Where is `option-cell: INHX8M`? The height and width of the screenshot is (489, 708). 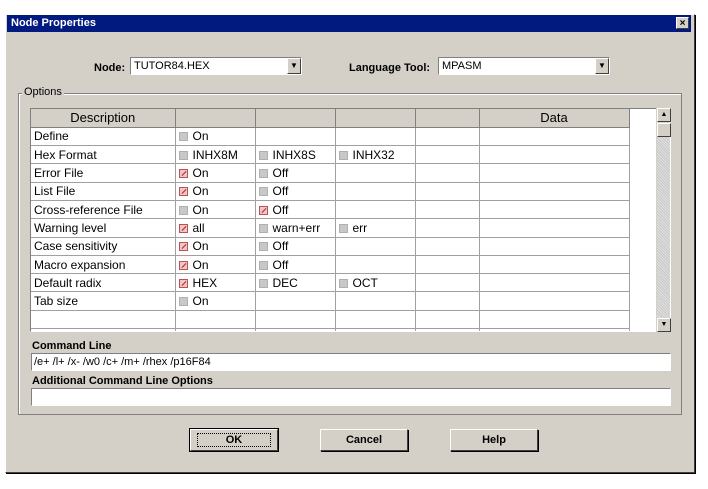 option-cell: INHX8M is located at coordinates (215, 155).